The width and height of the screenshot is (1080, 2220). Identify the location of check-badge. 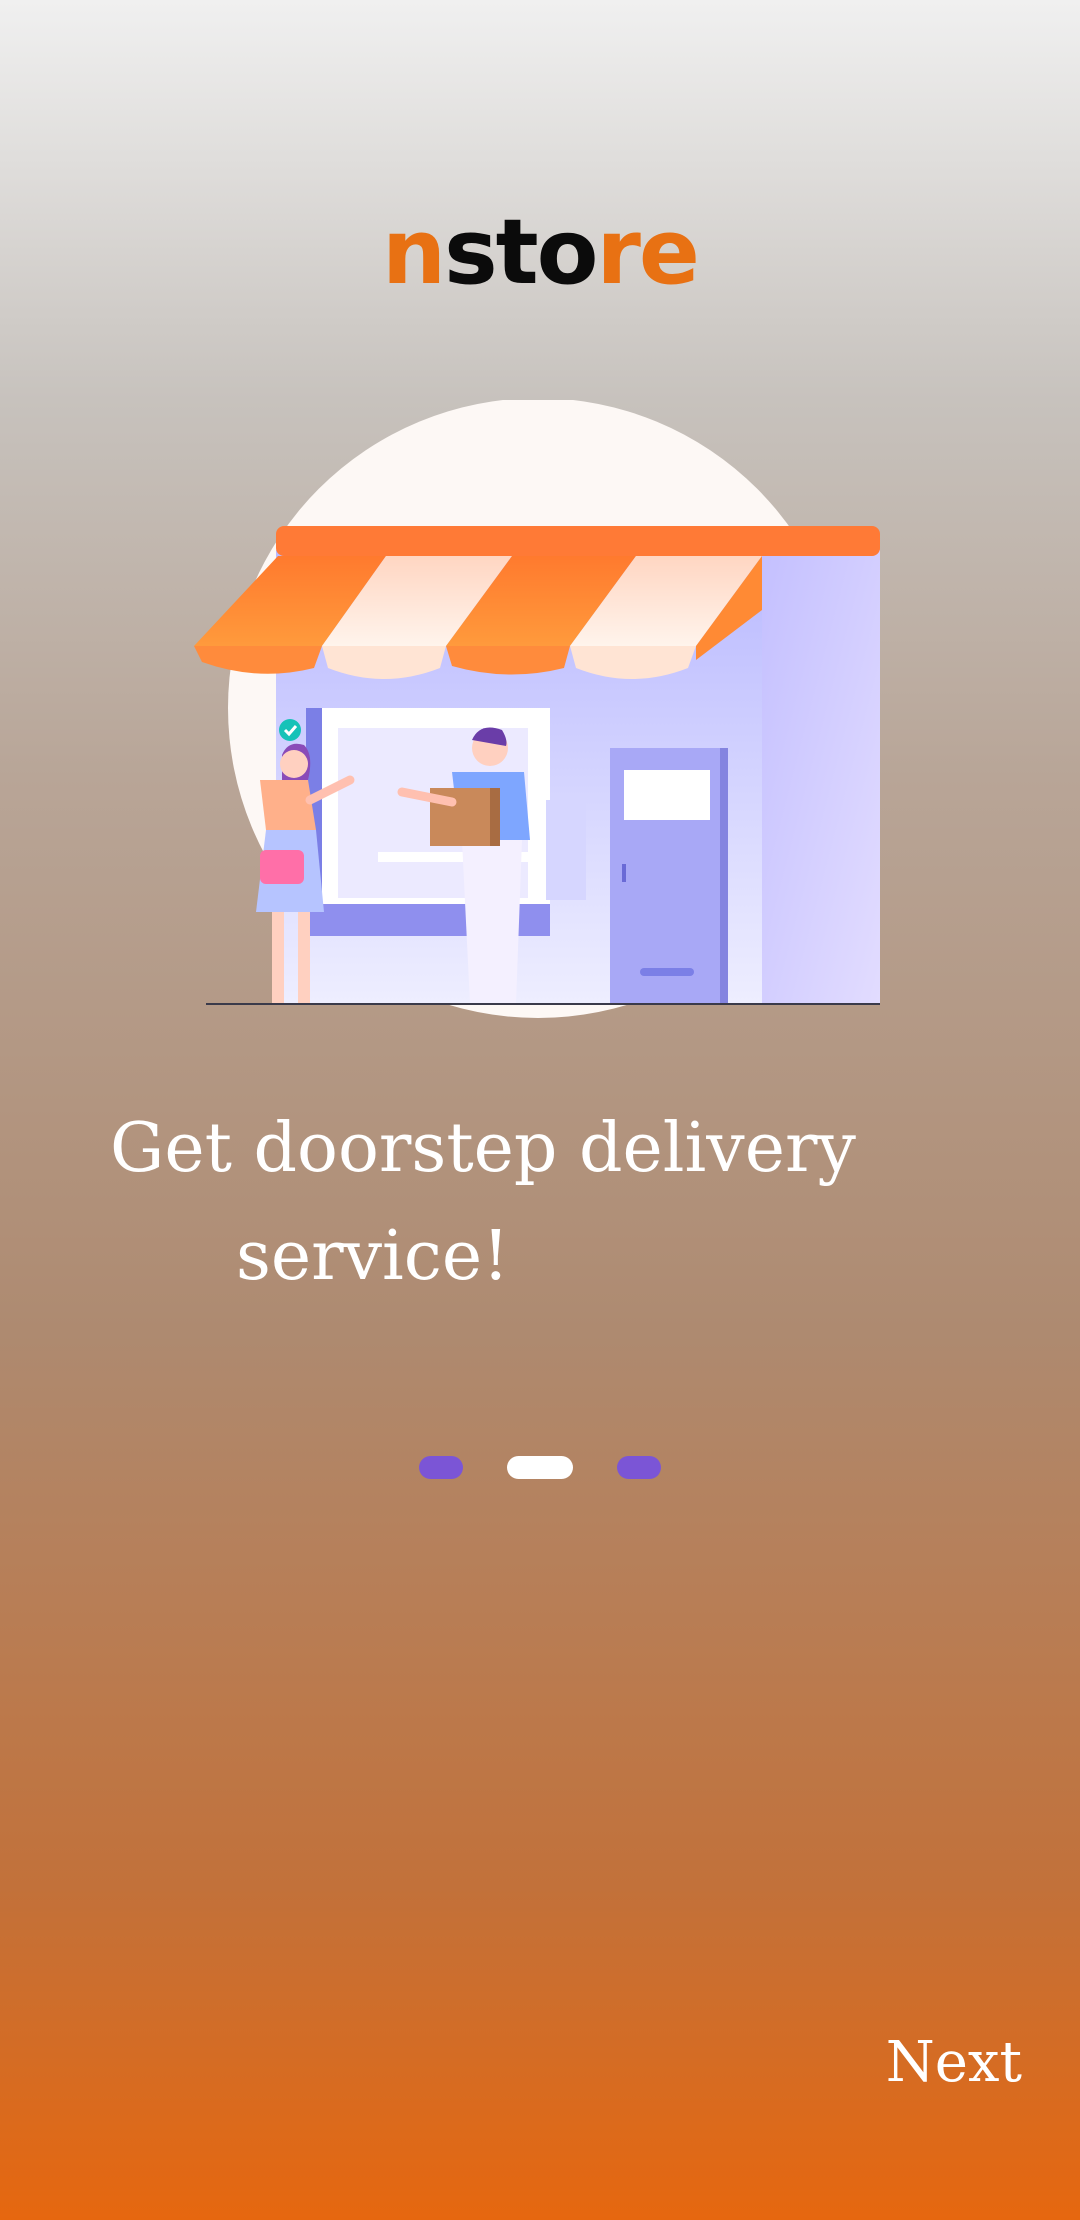
(290, 730).